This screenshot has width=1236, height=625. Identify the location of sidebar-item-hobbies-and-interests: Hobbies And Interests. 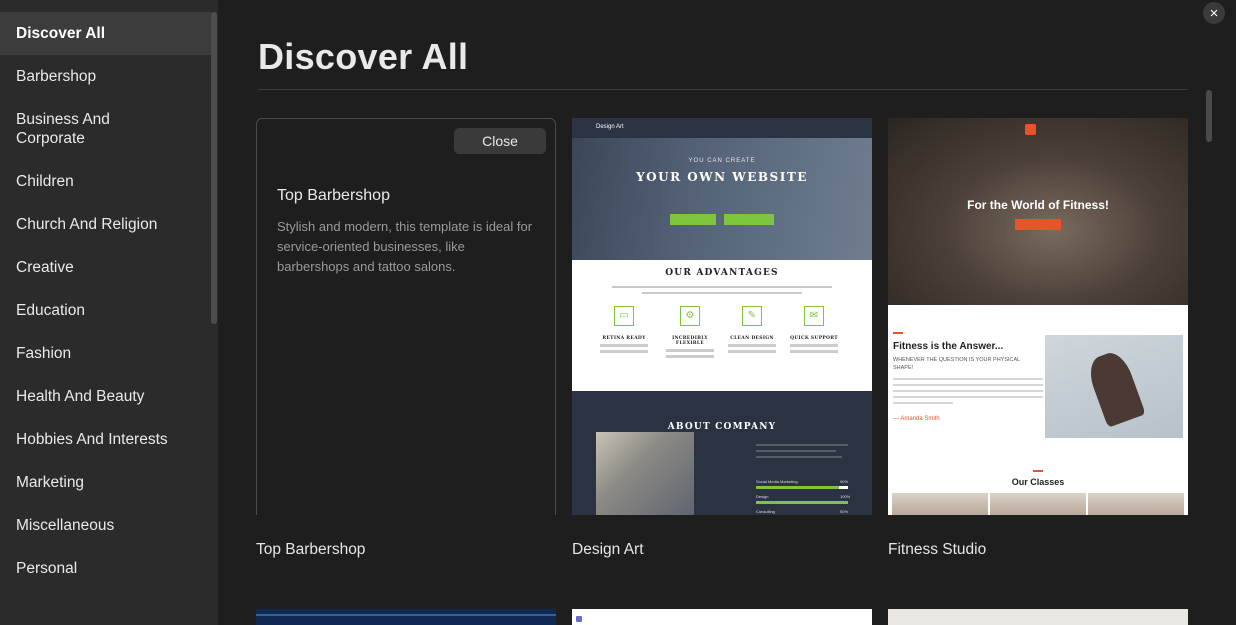
(105, 439).